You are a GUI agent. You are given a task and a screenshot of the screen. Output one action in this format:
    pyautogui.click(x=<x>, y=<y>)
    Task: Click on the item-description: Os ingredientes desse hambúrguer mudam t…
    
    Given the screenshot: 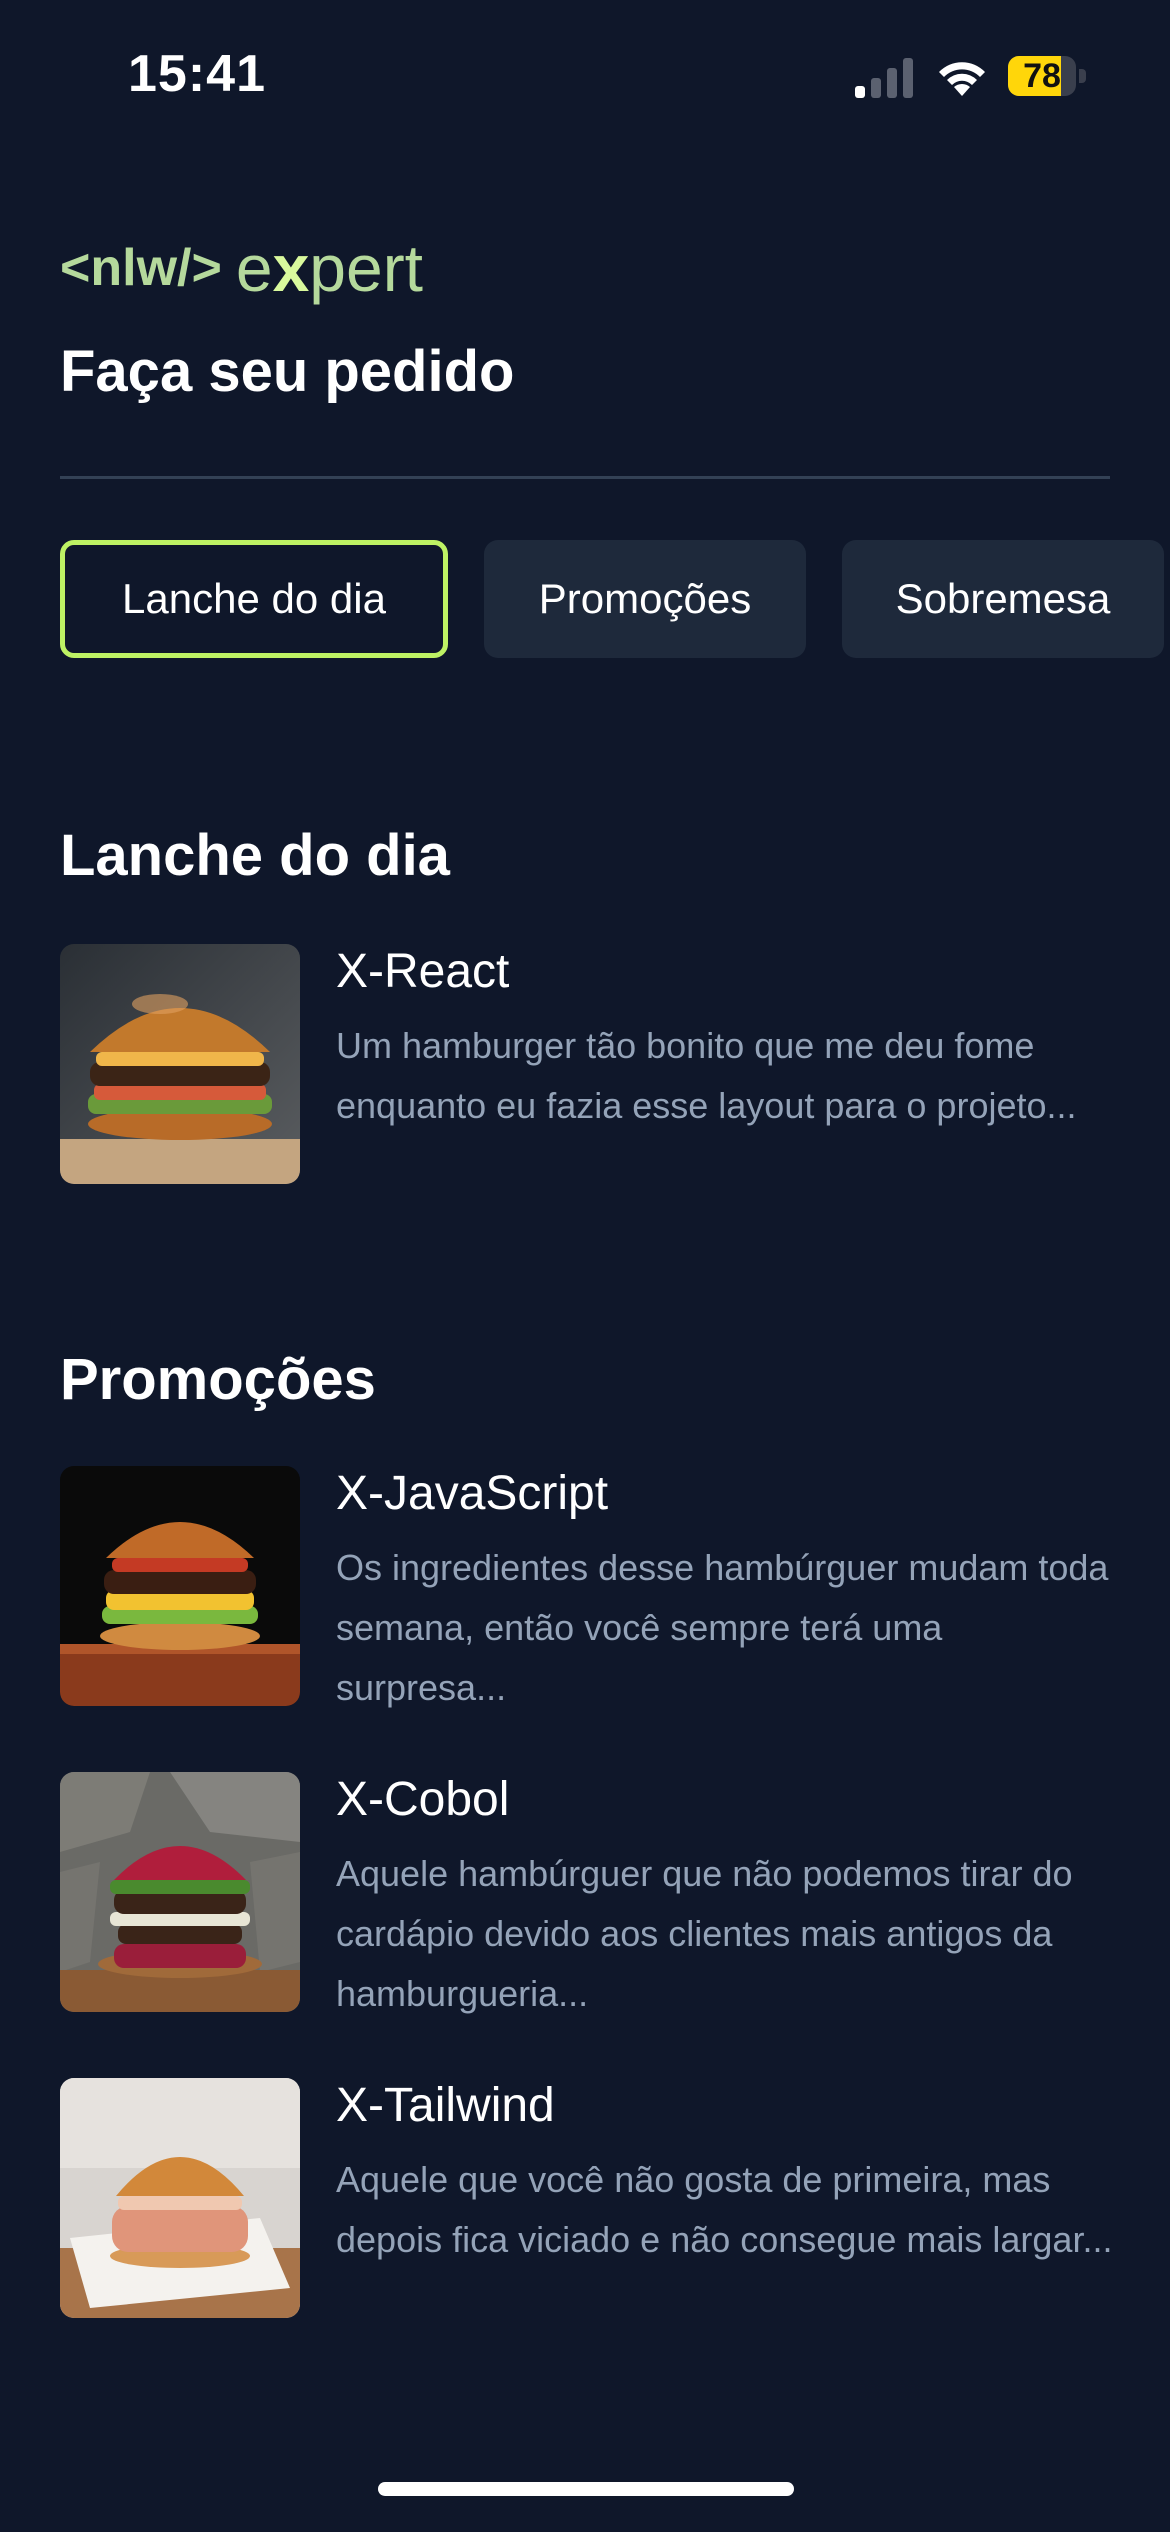 What is the action you would take?
    pyautogui.click(x=722, y=1627)
    